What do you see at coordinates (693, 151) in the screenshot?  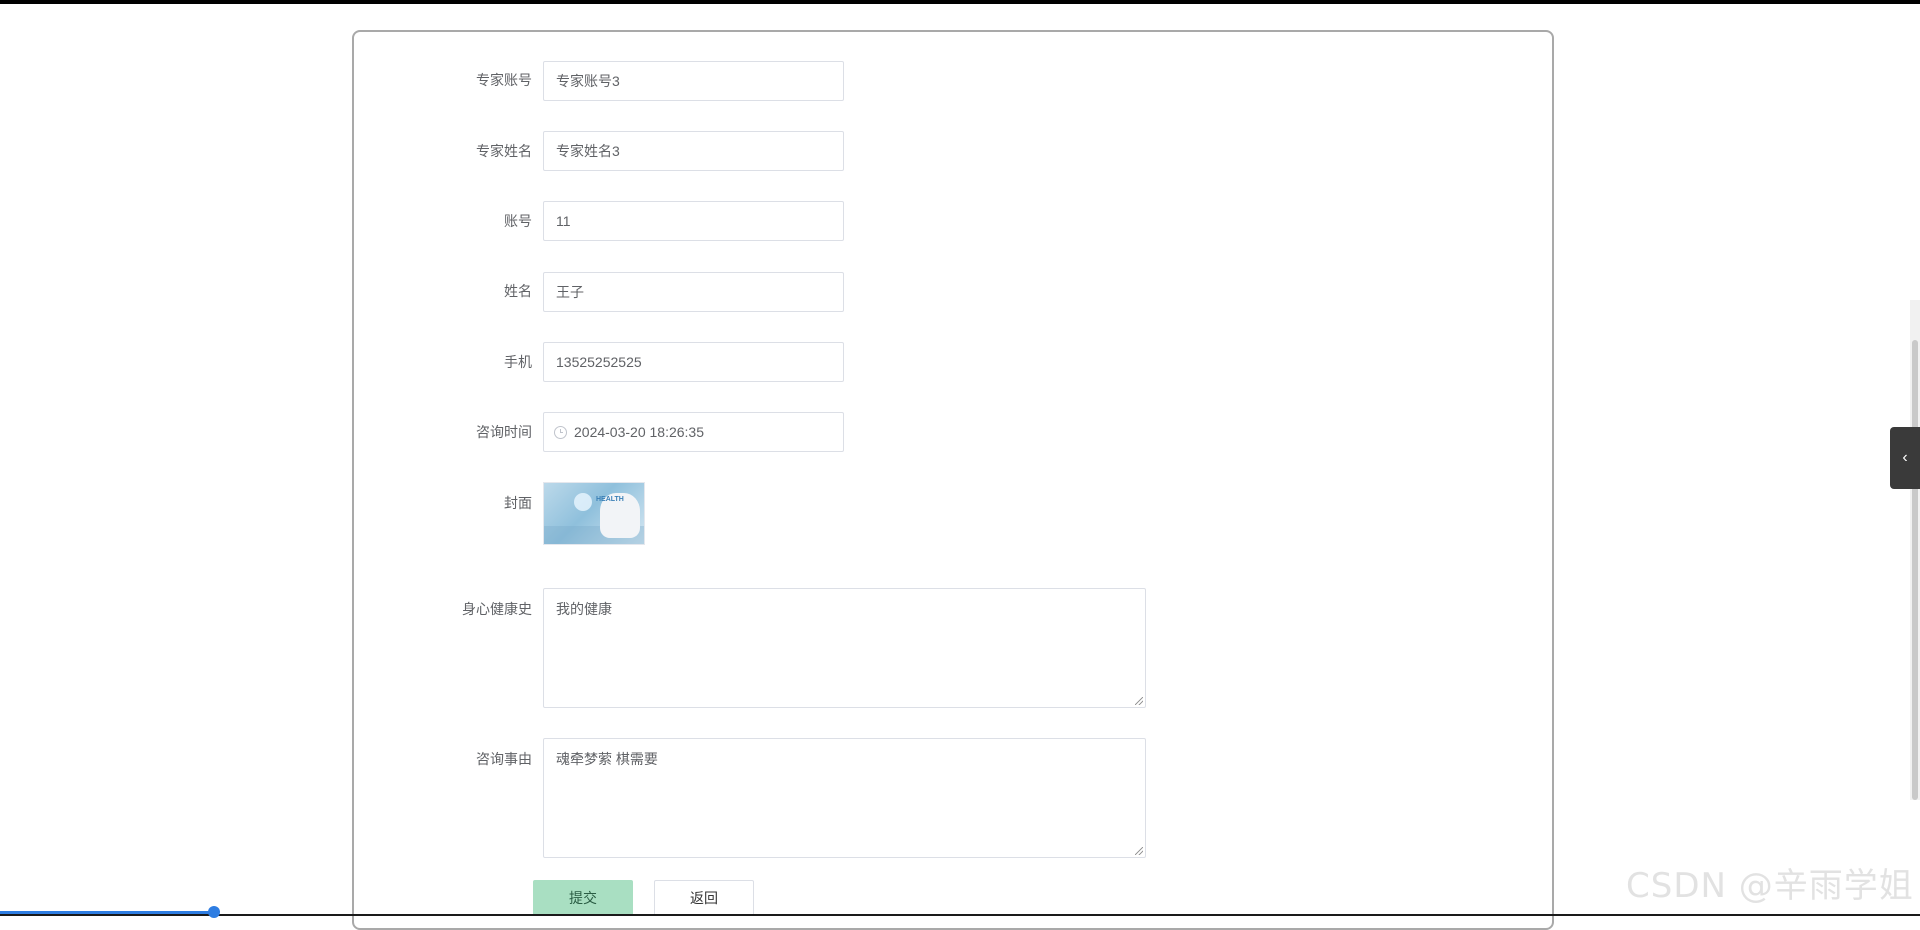 I see `expert-name-input: 专家姓名3` at bounding box center [693, 151].